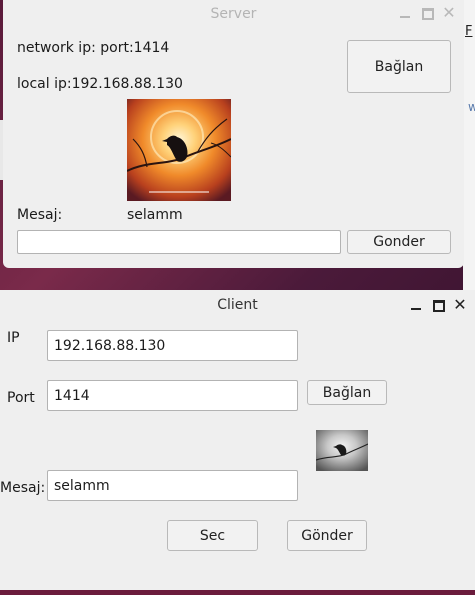 Image resolution: width=475 pixels, height=595 pixels. What do you see at coordinates (399, 242) in the screenshot?
I see `send-button: Gonder` at bounding box center [399, 242].